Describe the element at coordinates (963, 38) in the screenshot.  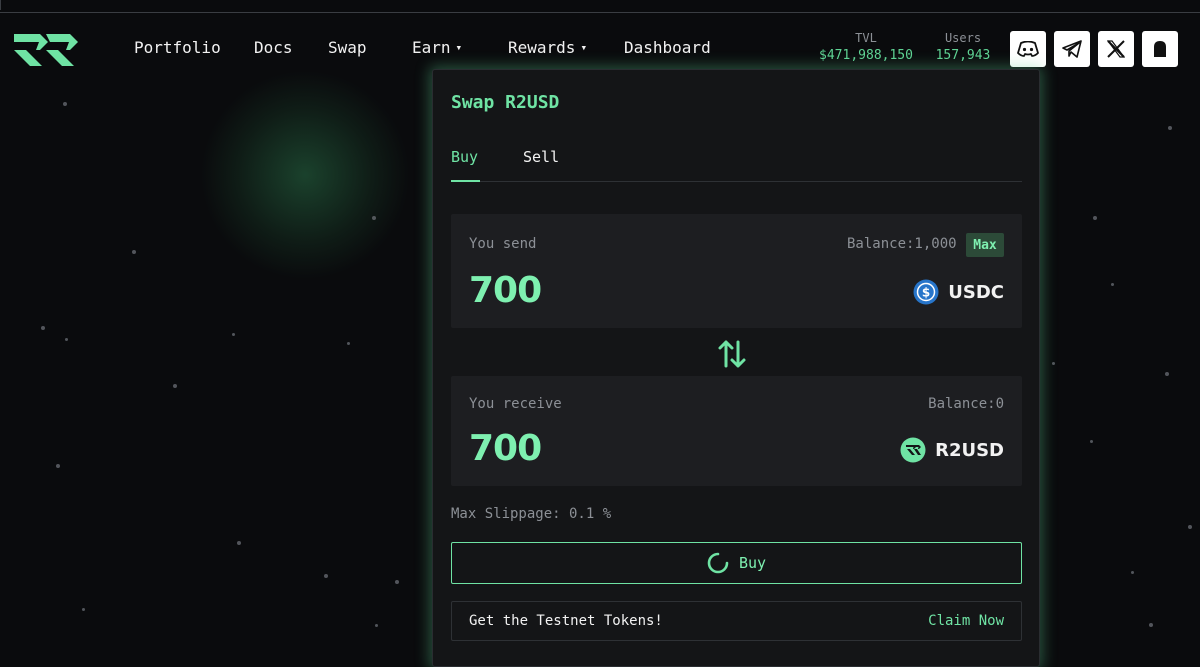
I see `users-label: Users` at that location.